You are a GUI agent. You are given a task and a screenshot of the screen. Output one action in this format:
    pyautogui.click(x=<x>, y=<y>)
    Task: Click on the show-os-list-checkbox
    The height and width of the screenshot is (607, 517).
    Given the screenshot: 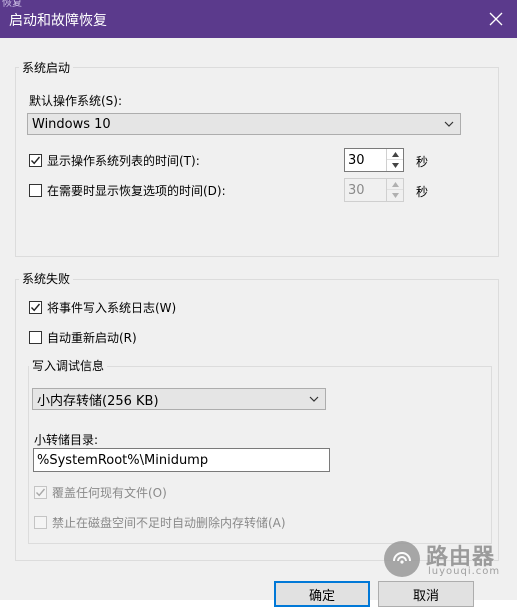 What is the action you would take?
    pyautogui.click(x=35, y=160)
    